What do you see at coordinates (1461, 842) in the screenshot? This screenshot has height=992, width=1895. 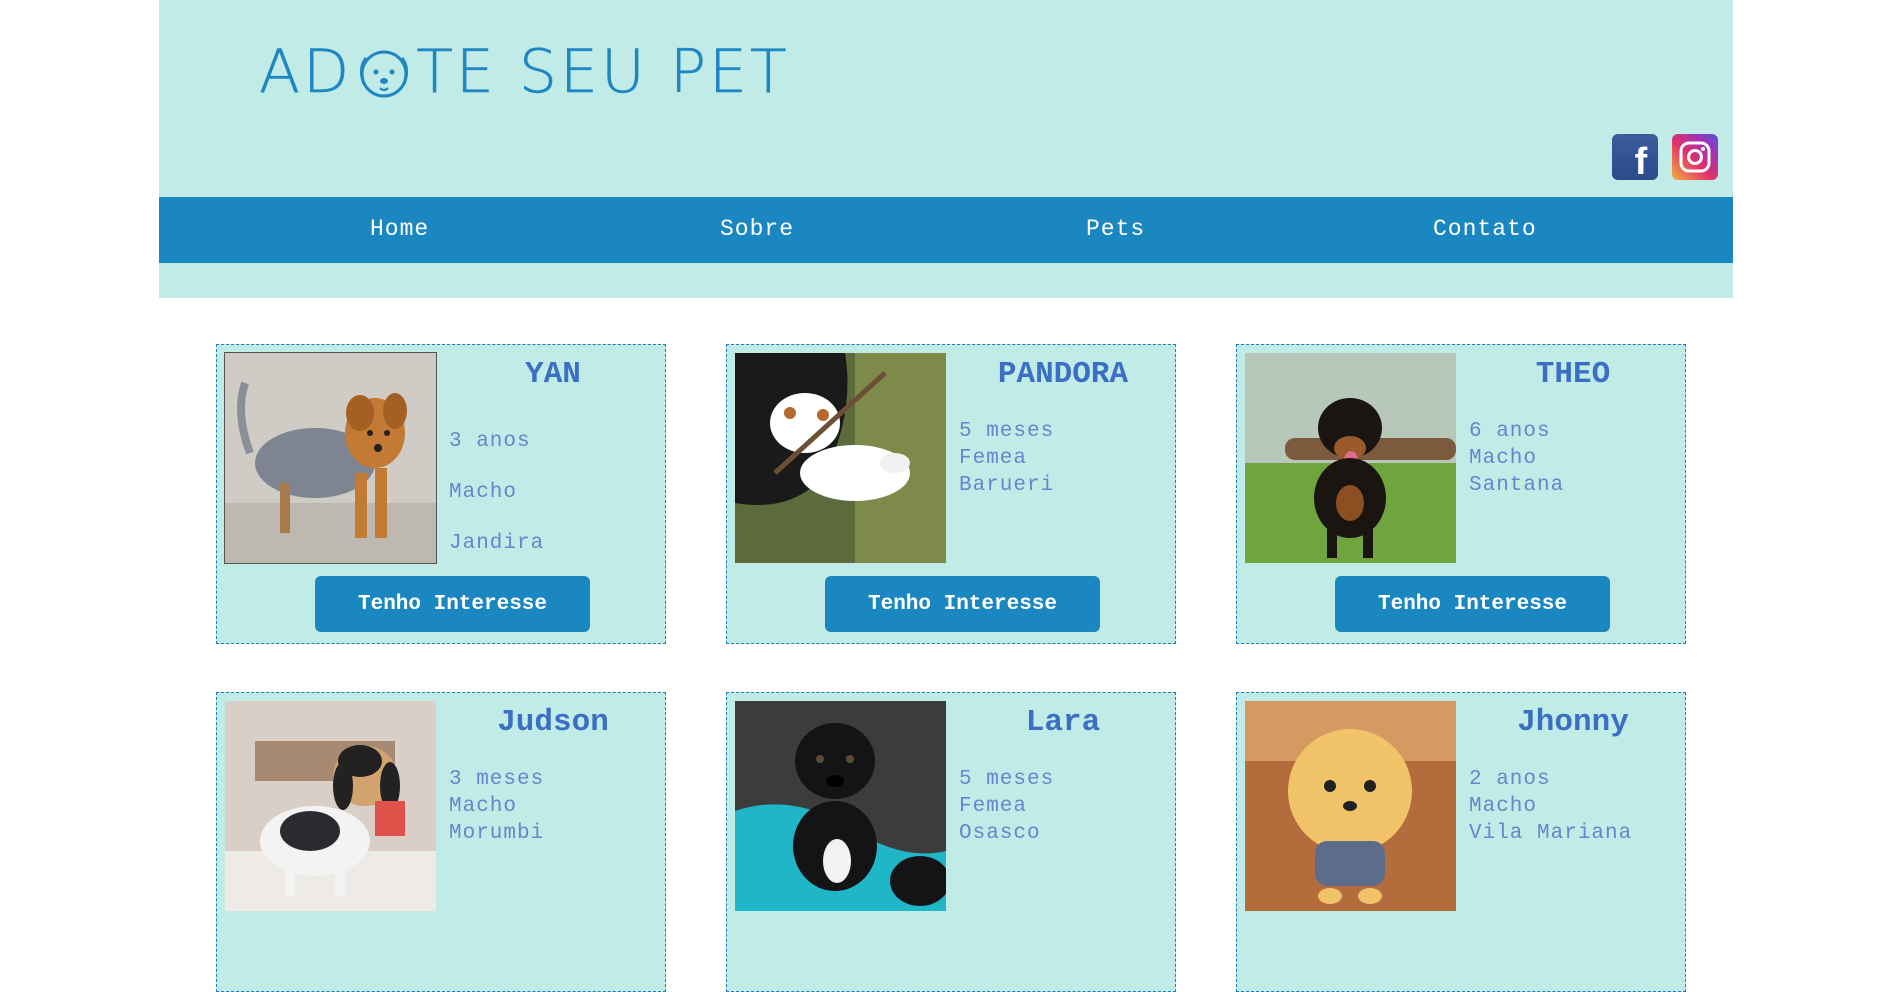 I see `pet-card: Jhonny 2 anos Macho Vila Mariana` at bounding box center [1461, 842].